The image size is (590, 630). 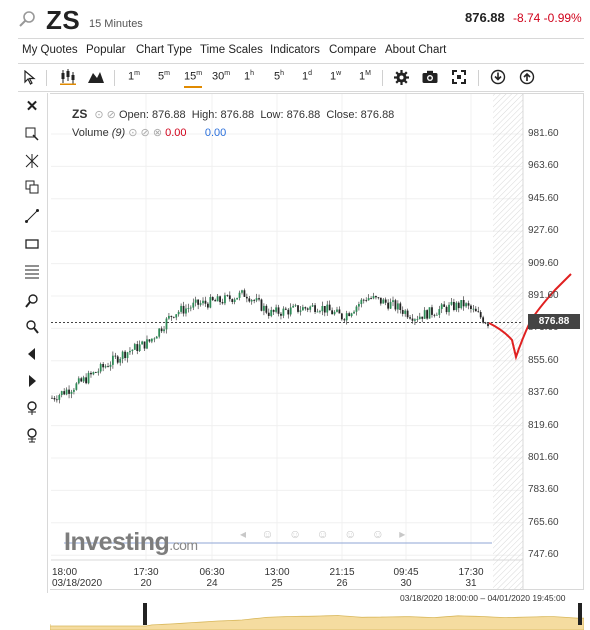 What do you see at coordinates (325, 534) in the screenshot?
I see `playback-controls: ◂ ☺ ☺ ☺ ☺ ☺ ▸` at bounding box center [325, 534].